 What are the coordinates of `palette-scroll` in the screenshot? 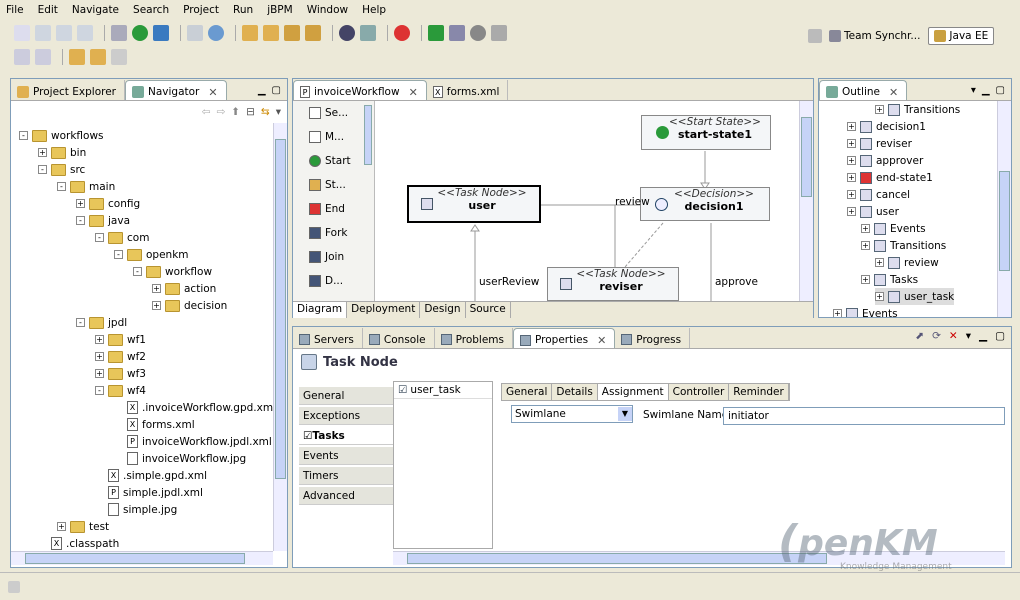 It's located at (368, 135).